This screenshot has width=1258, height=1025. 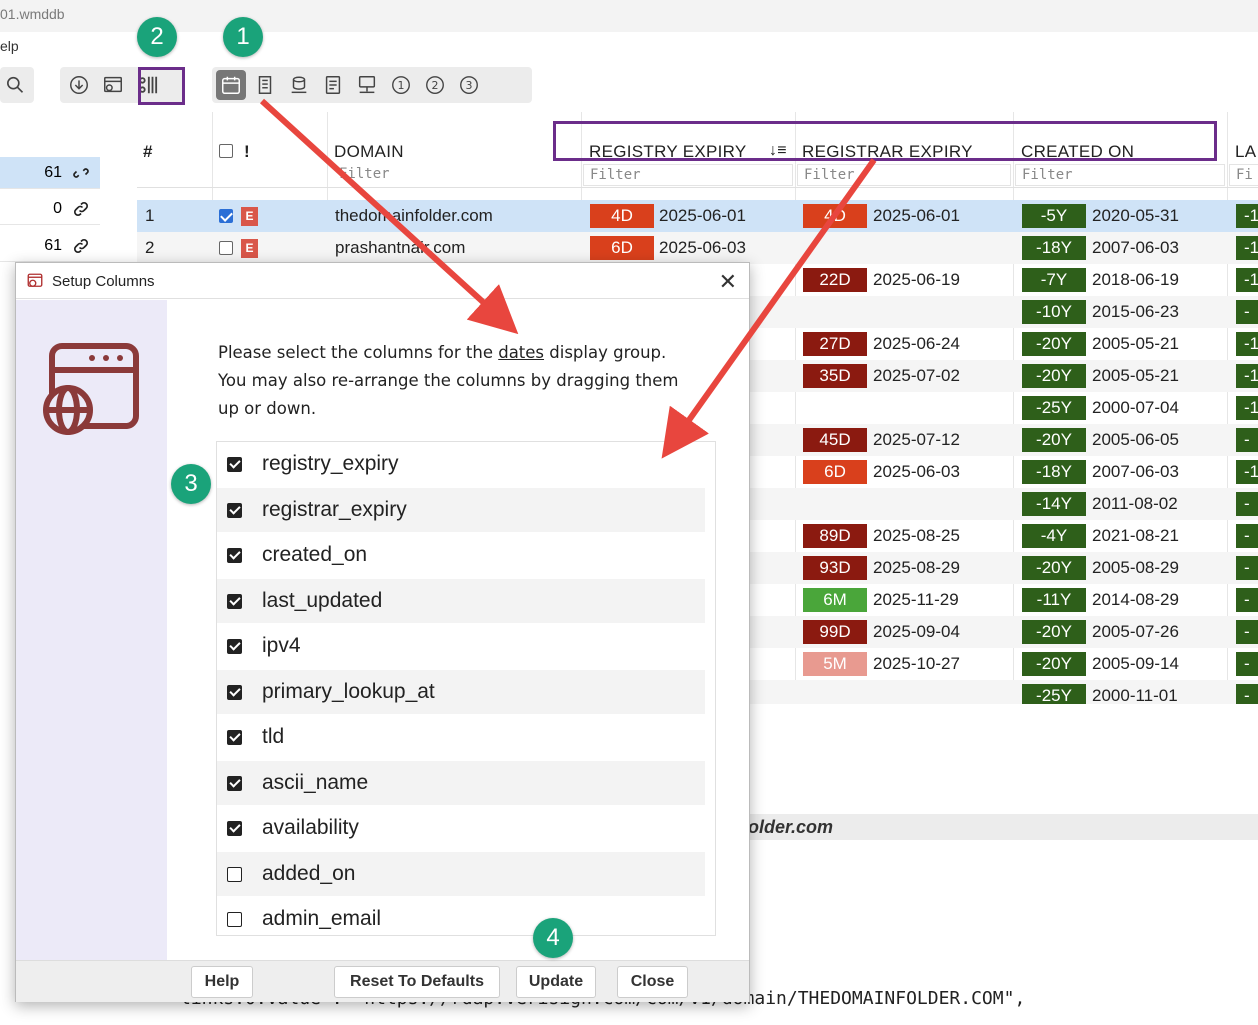 I want to click on created-on-badge: -4Y, so click(x=1054, y=536).